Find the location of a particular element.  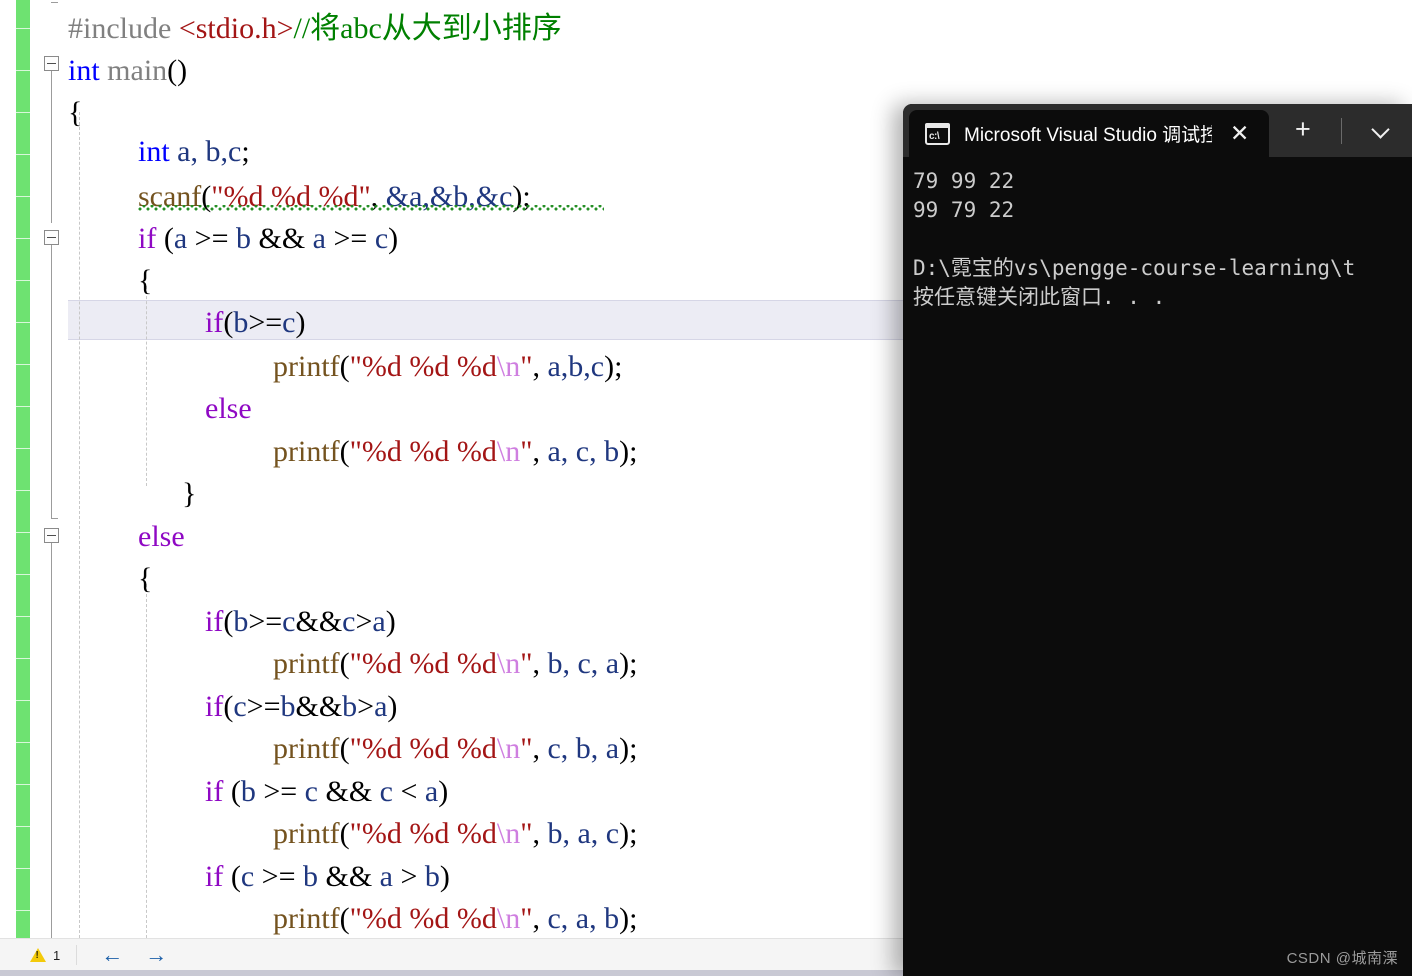

code-token: () is located at coordinates (177, 70).